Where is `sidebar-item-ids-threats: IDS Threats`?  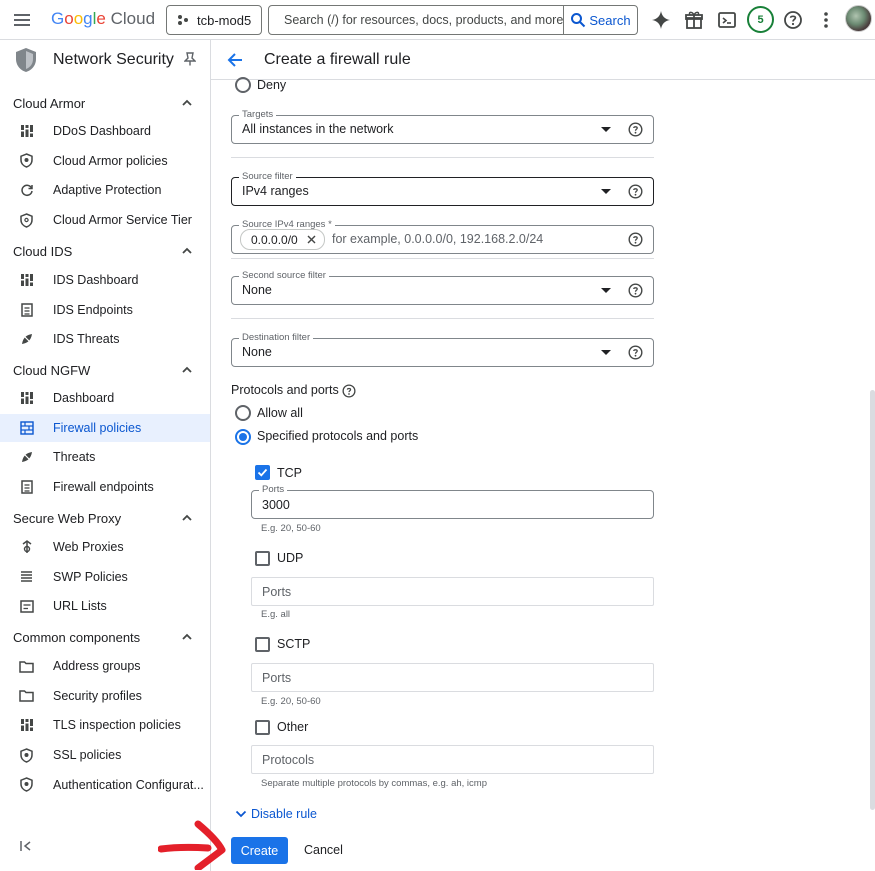
sidebar-item-ids-threats: IDS Threats is located at coordinates (105, 339).